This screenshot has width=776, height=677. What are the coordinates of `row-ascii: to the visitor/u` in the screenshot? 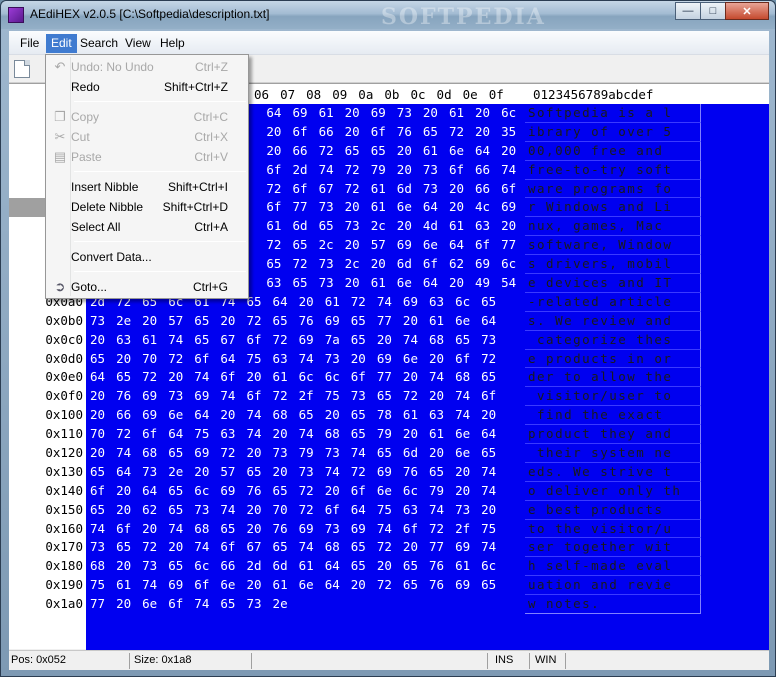 It's located at (613, 529).